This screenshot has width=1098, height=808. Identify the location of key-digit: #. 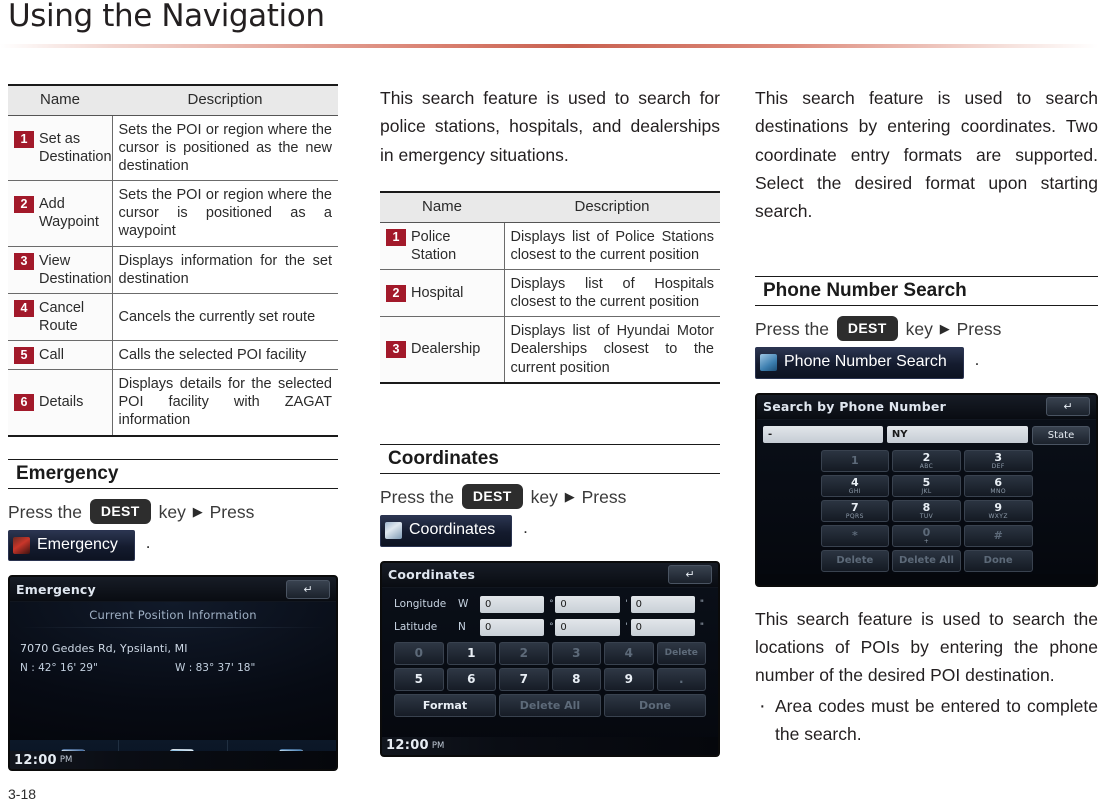
(998, 535).